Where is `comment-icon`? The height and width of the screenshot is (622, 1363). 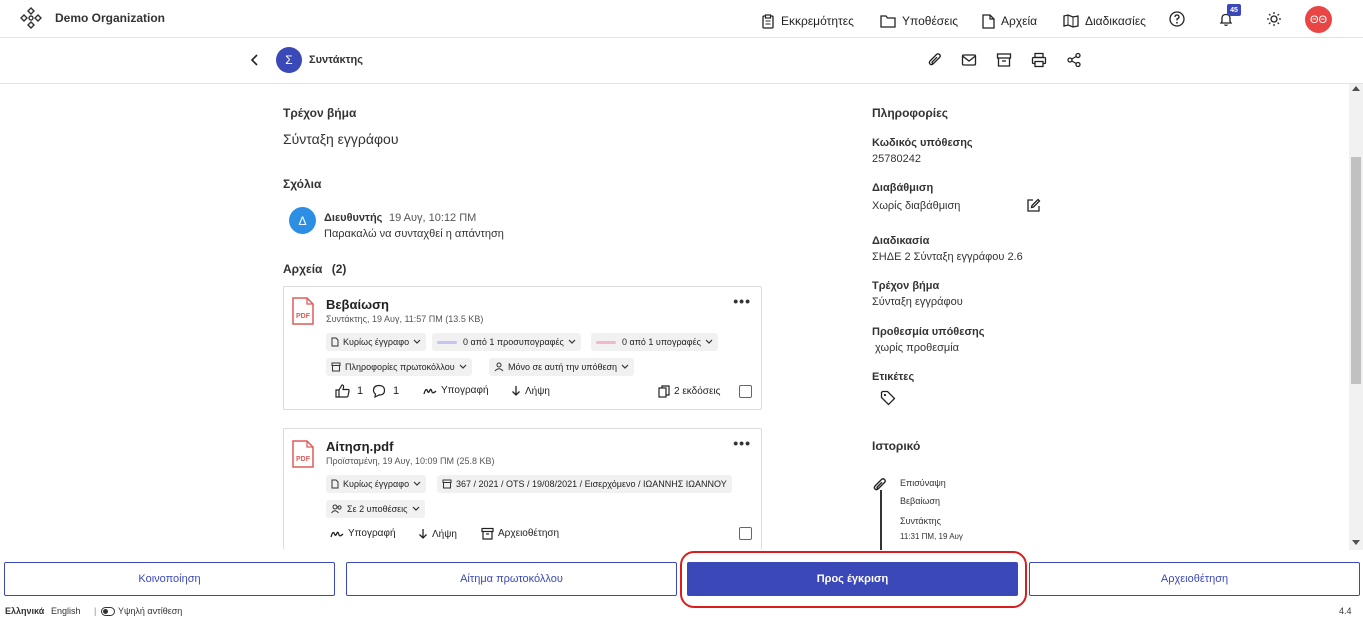 comment-icon is located at coordinates (379, 391).